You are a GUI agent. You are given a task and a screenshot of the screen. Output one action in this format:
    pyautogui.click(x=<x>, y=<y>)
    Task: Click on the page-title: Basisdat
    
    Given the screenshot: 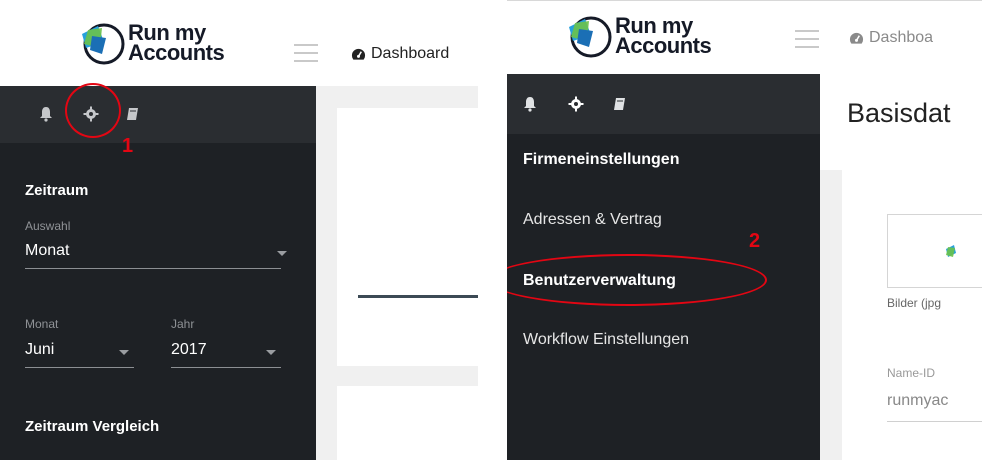 What is the action you would take?
    pyautogui.click(x=899, y=113)
    